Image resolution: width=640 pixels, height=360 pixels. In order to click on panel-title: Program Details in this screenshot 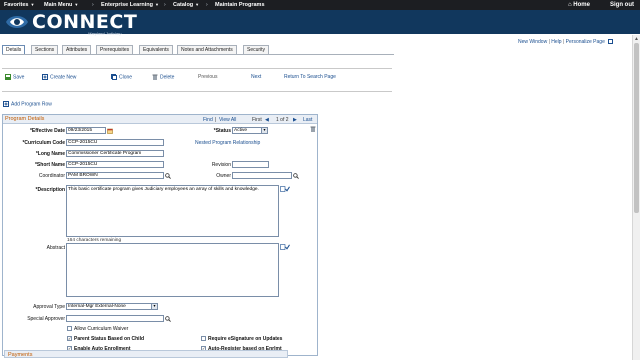, I will do `click(25, 119)`.